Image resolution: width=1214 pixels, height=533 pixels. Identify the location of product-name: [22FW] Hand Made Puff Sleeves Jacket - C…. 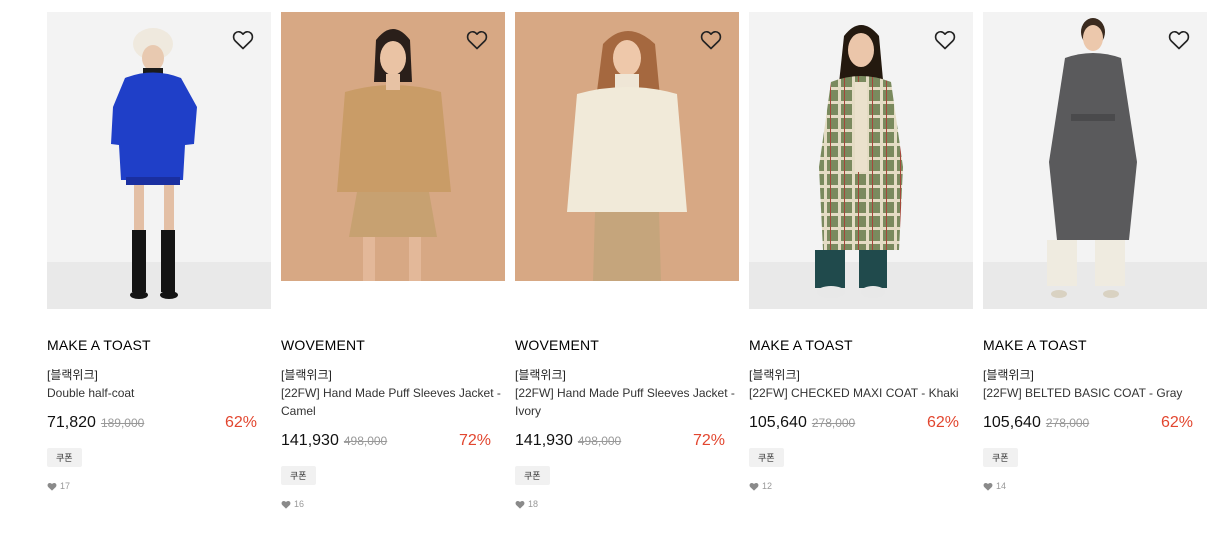
(393, 402).